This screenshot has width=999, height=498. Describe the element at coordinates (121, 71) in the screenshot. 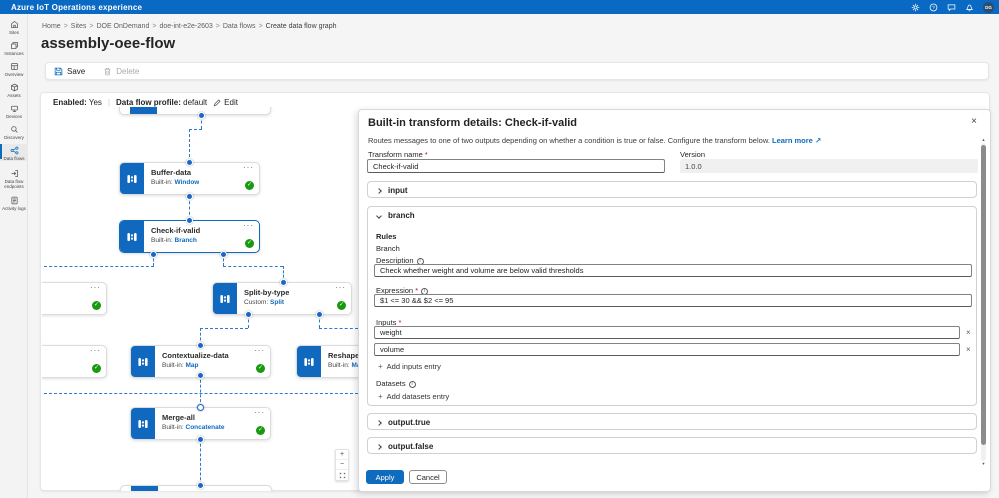

I see `delete-button: Delete` at that location.